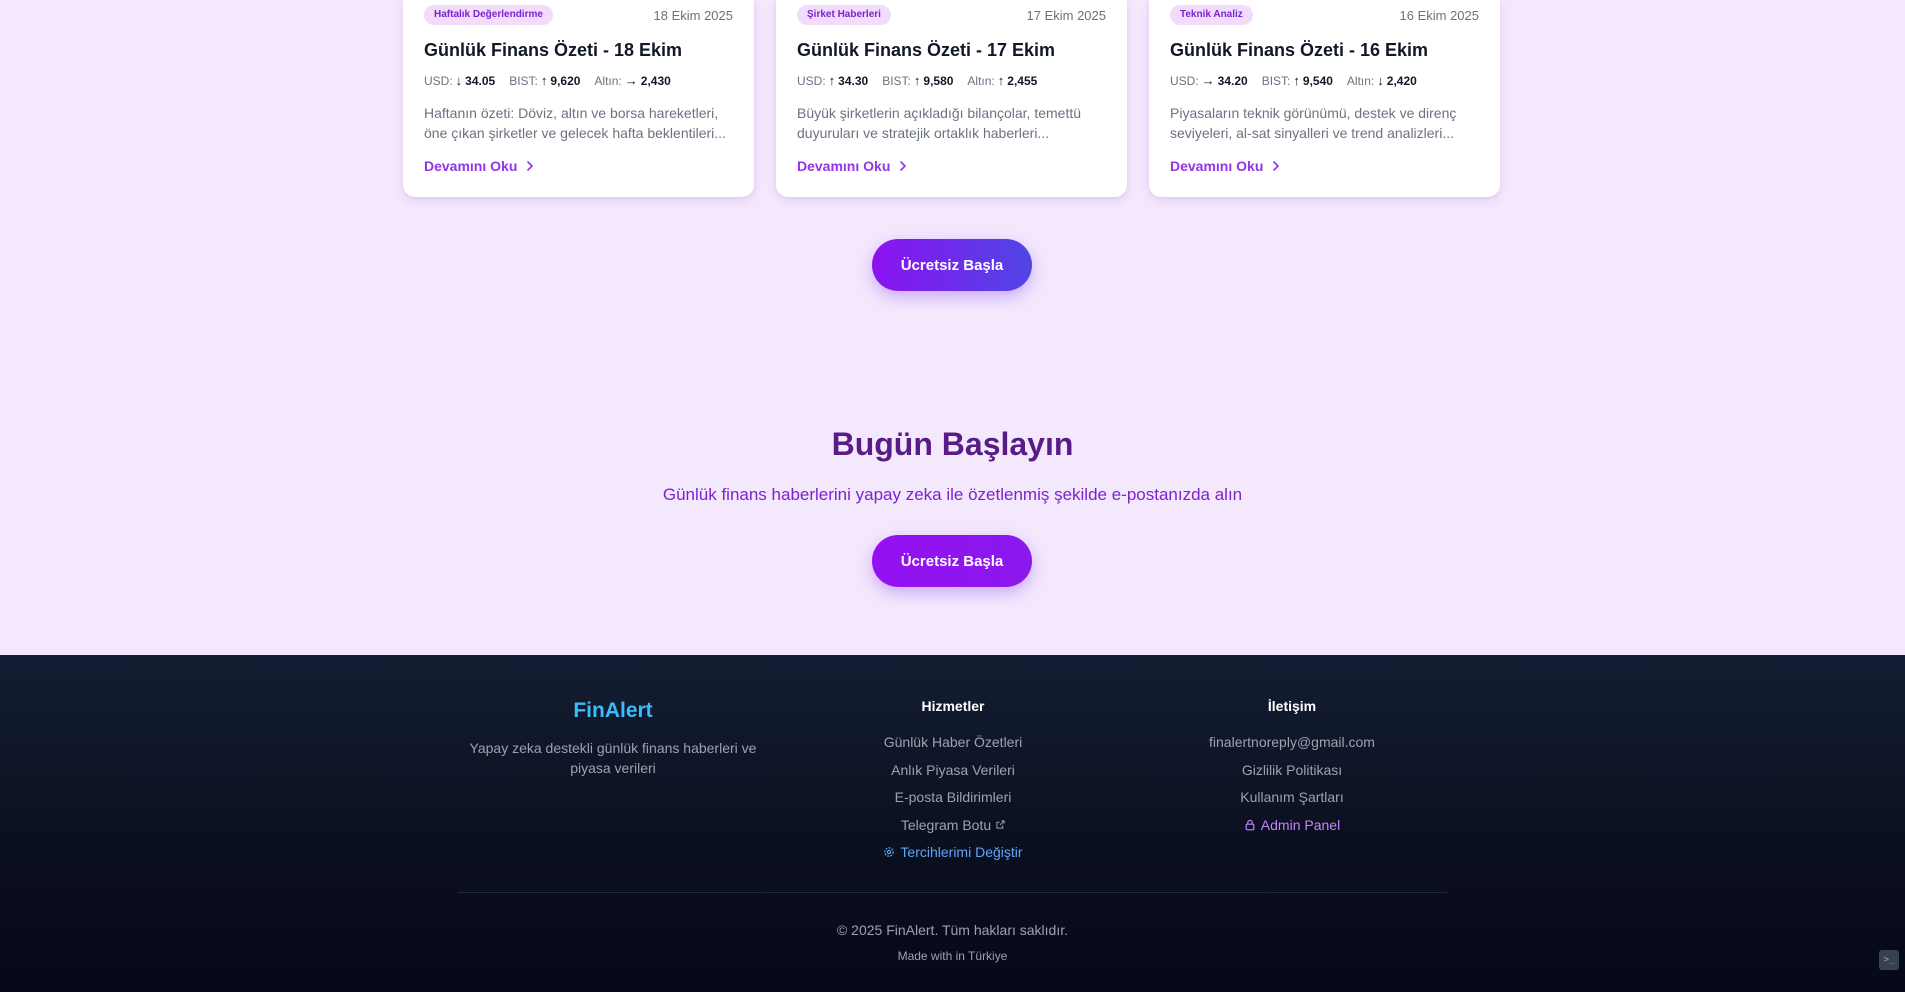 This screenshot has width=1905, height=992. I want to click on metric-value: 9,580, so click(938, 81).